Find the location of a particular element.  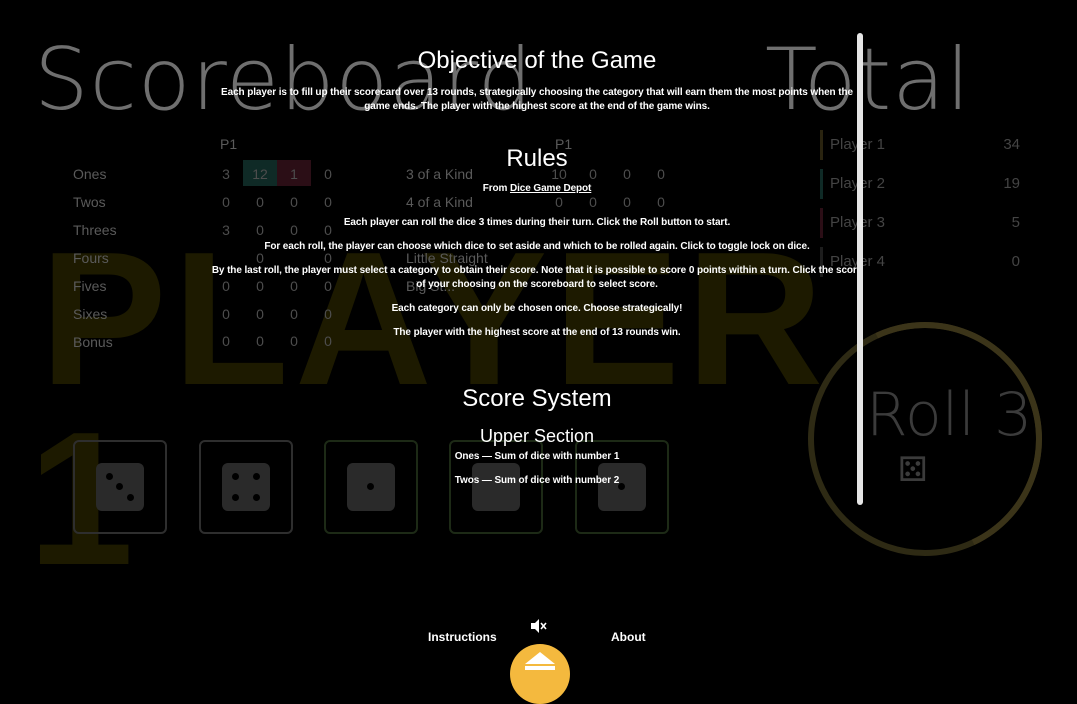

row-label: Twos is located at coordinates (89, 202).